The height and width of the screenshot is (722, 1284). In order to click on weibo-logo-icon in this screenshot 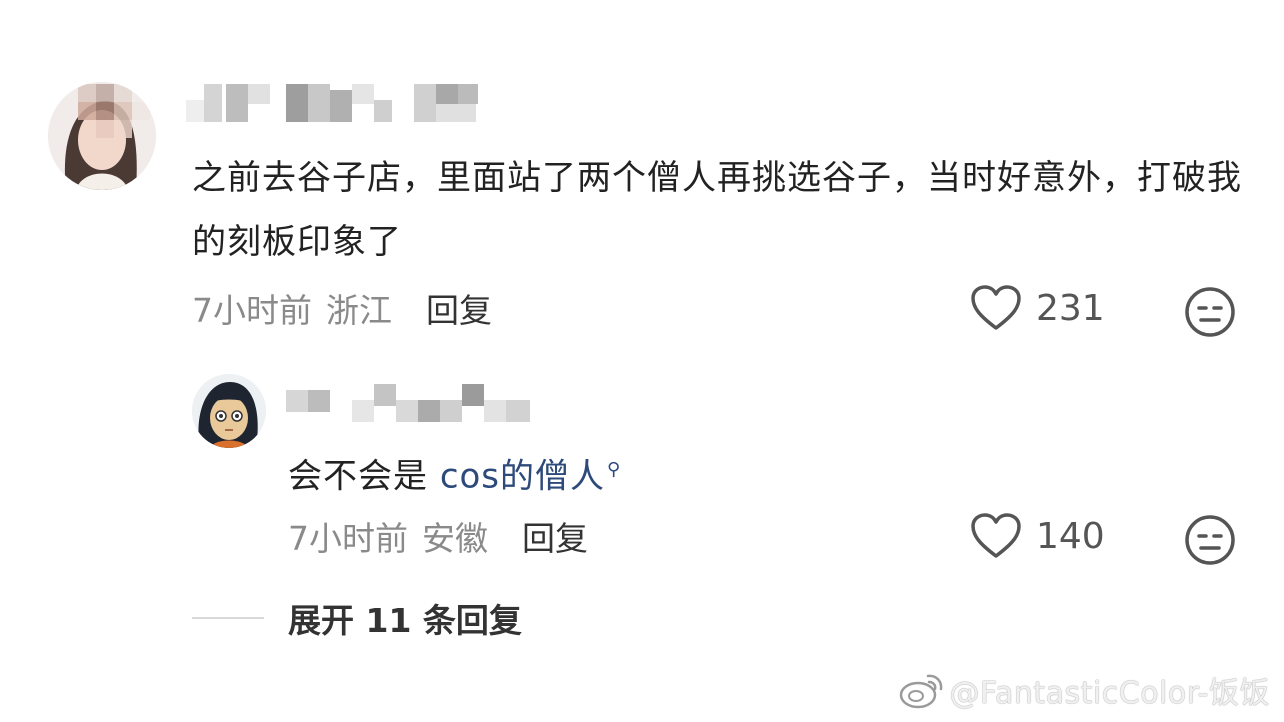, I will do `click(920, 691)`.